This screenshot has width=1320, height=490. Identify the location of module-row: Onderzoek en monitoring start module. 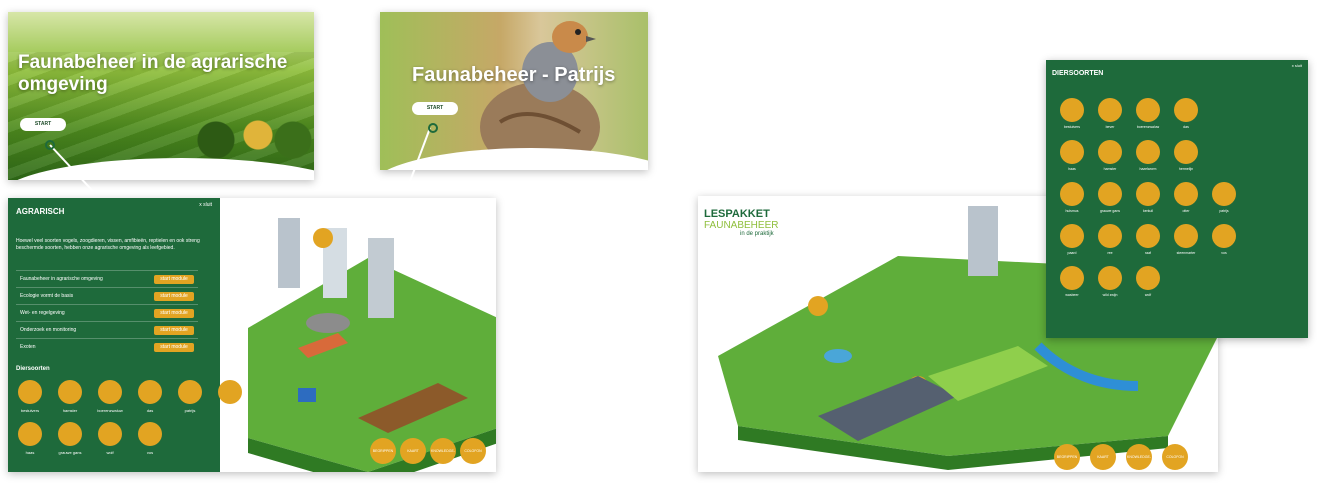
(107, 329).